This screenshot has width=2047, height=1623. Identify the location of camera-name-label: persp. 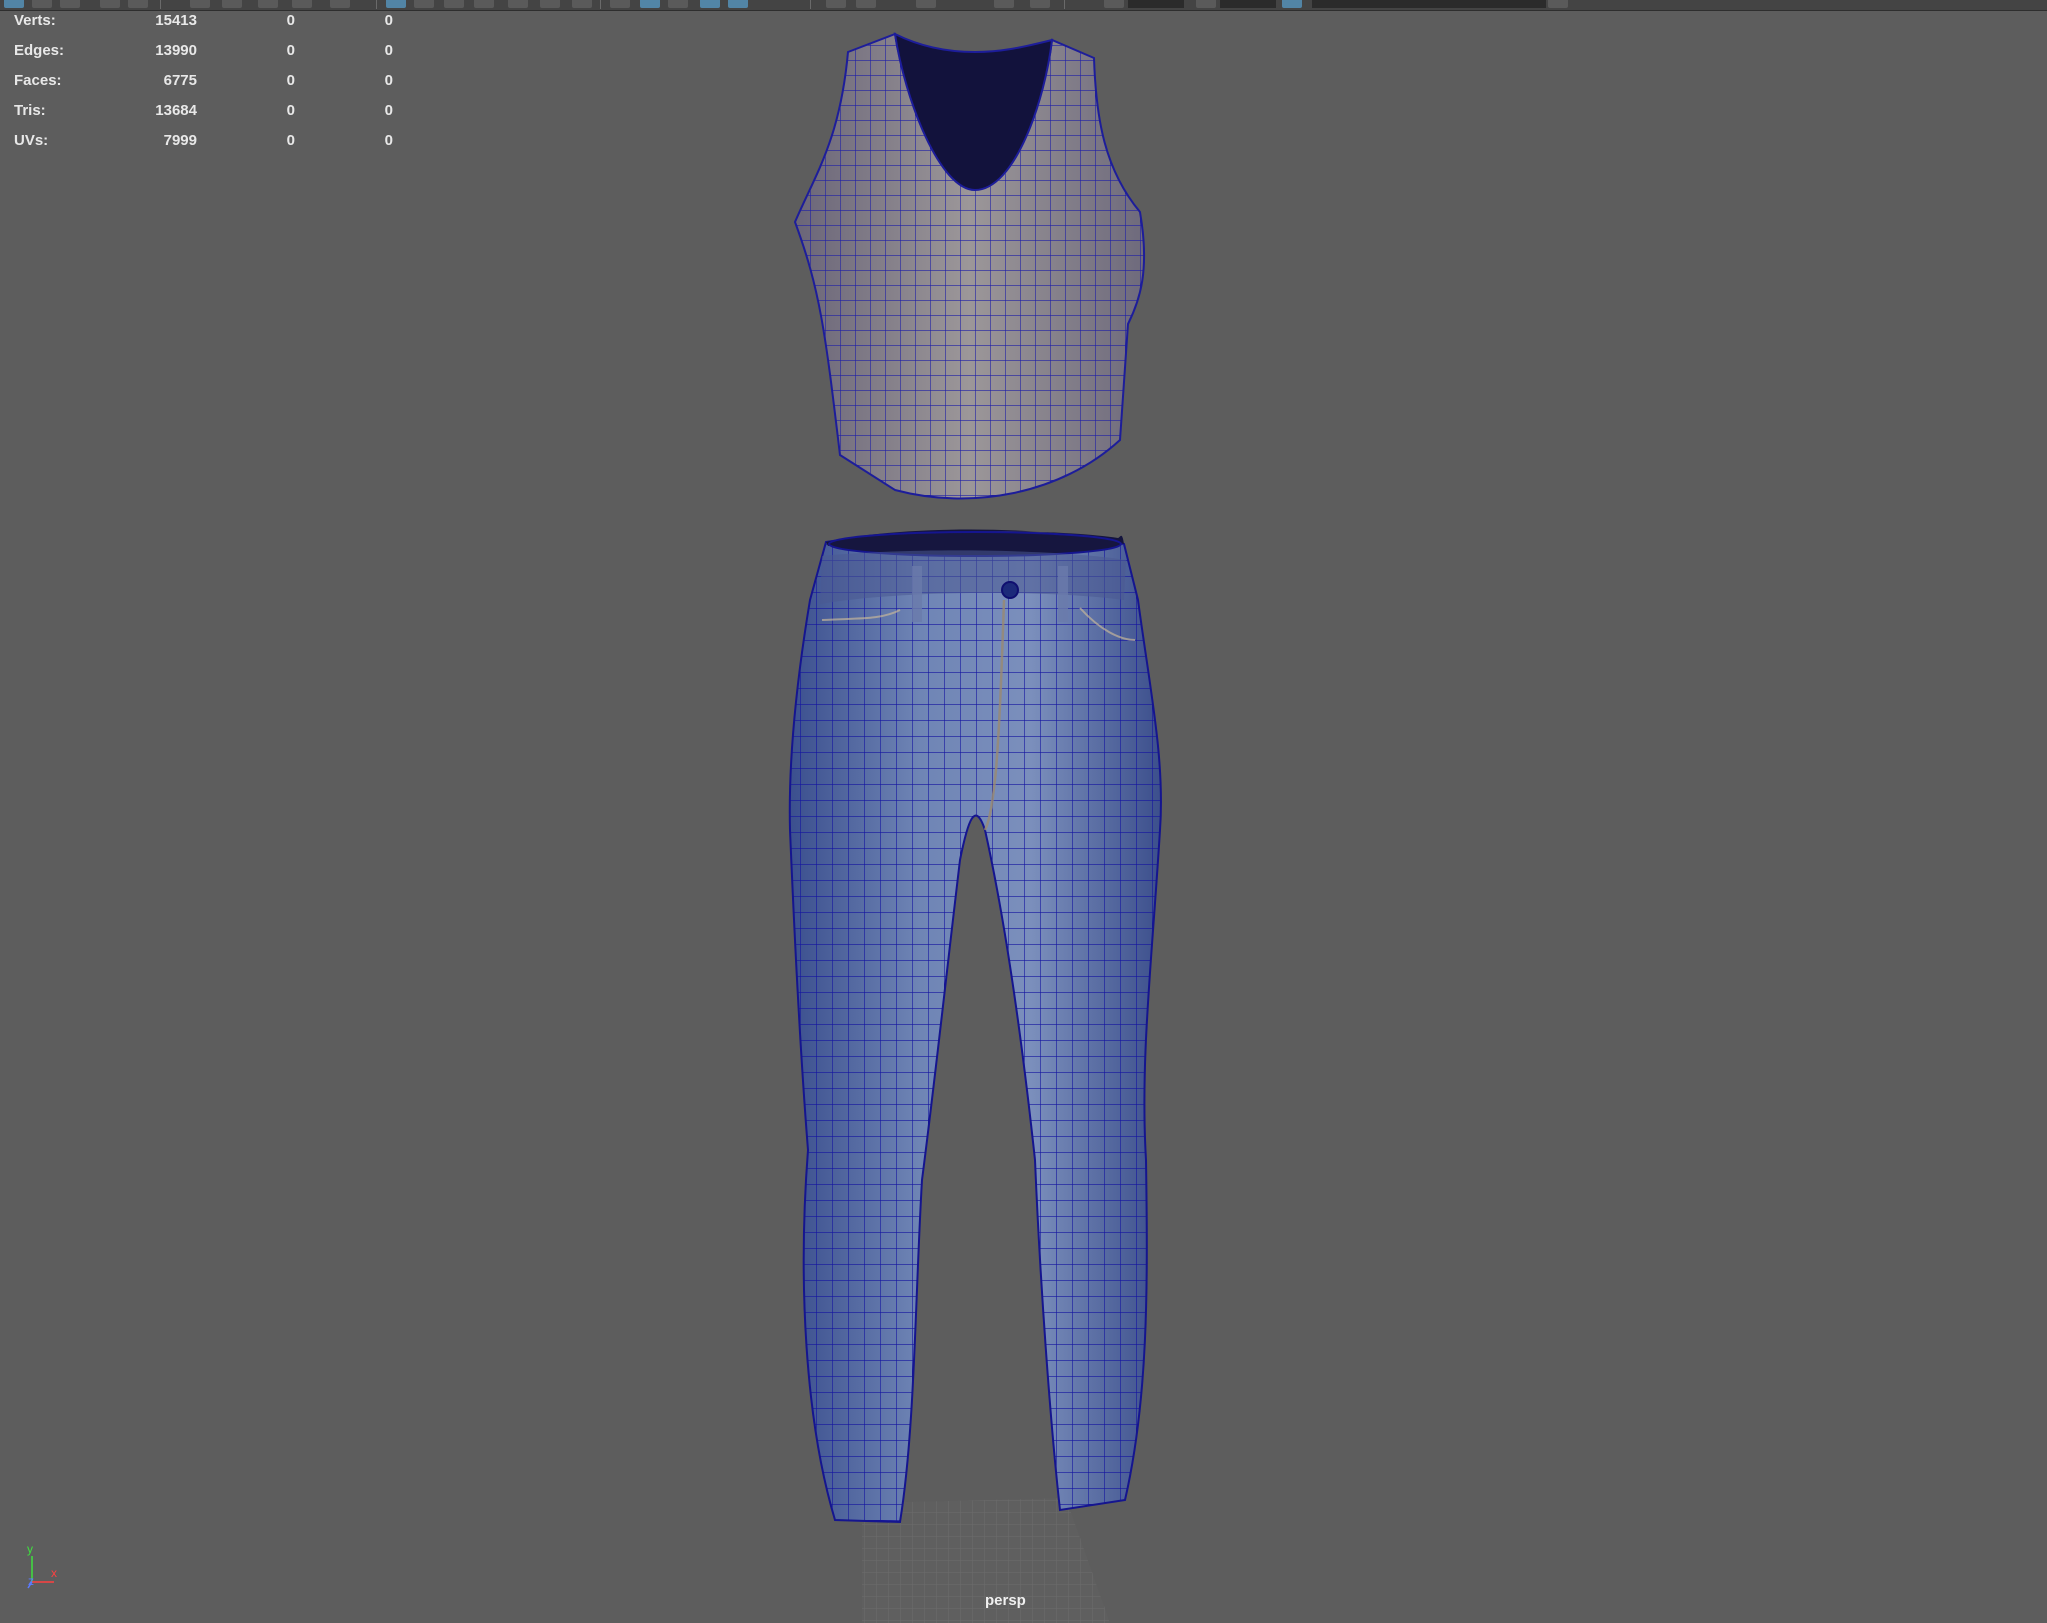
(1005, 1600).